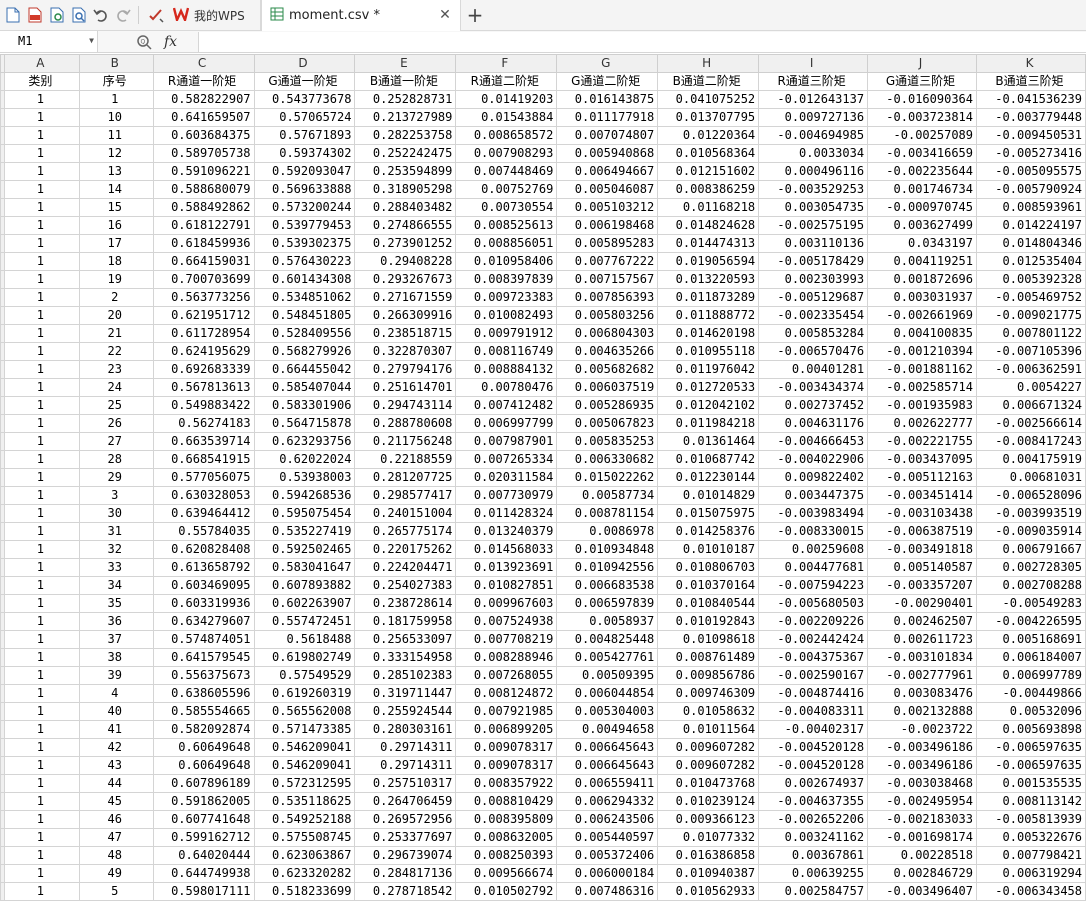  What do you see at coordinates (922, 207) in the screenshot?
I see `cell: -0.000970745` at bounding box center [922, 207].